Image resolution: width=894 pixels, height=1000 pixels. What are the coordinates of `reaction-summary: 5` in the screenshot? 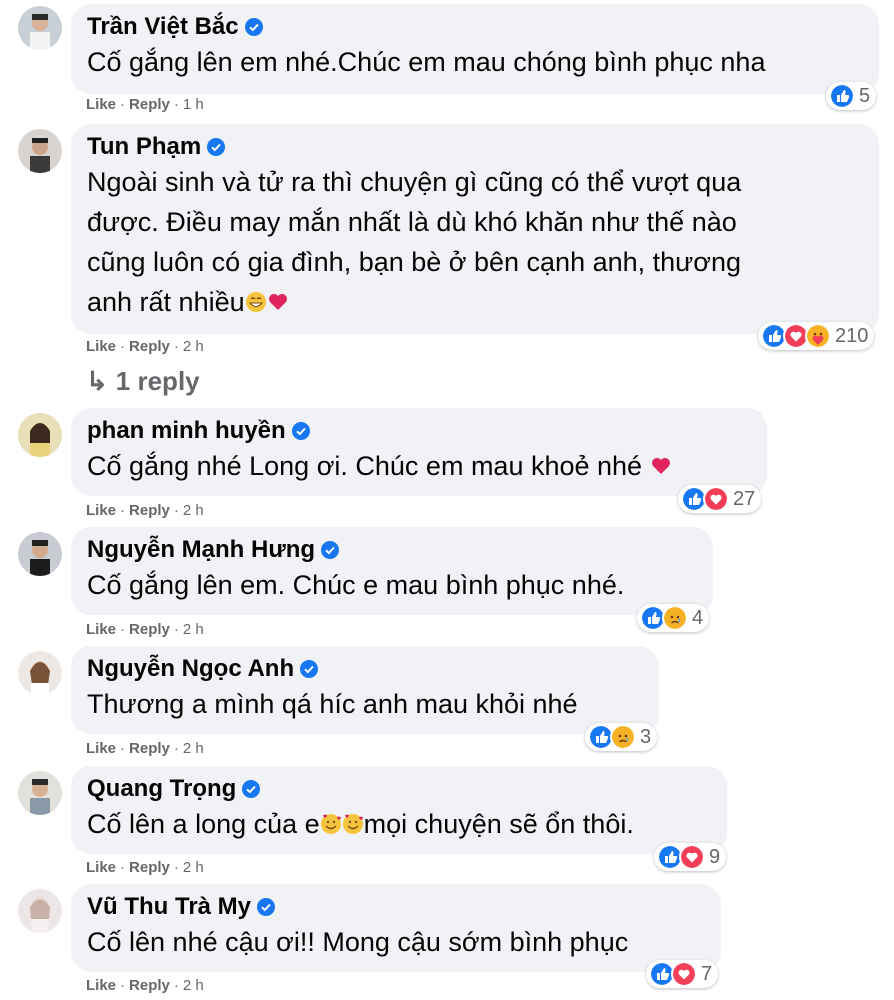 It's located at (851, 96).